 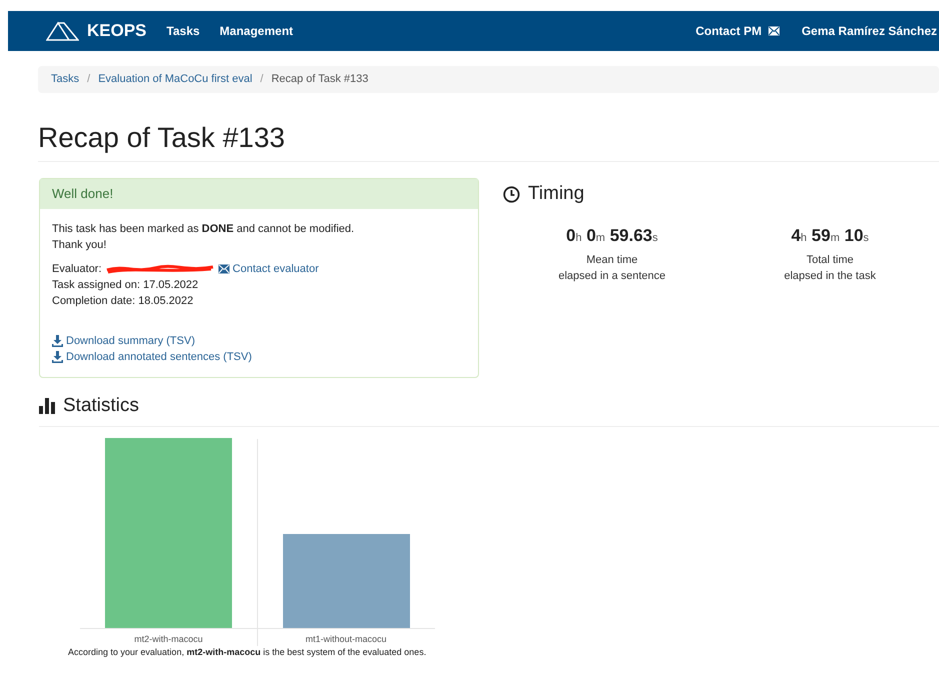 What do you see at coordinates (162, 138) in the screenshot?
I see `page-title: Recap of Task #133` at bounding box center [162, 138].